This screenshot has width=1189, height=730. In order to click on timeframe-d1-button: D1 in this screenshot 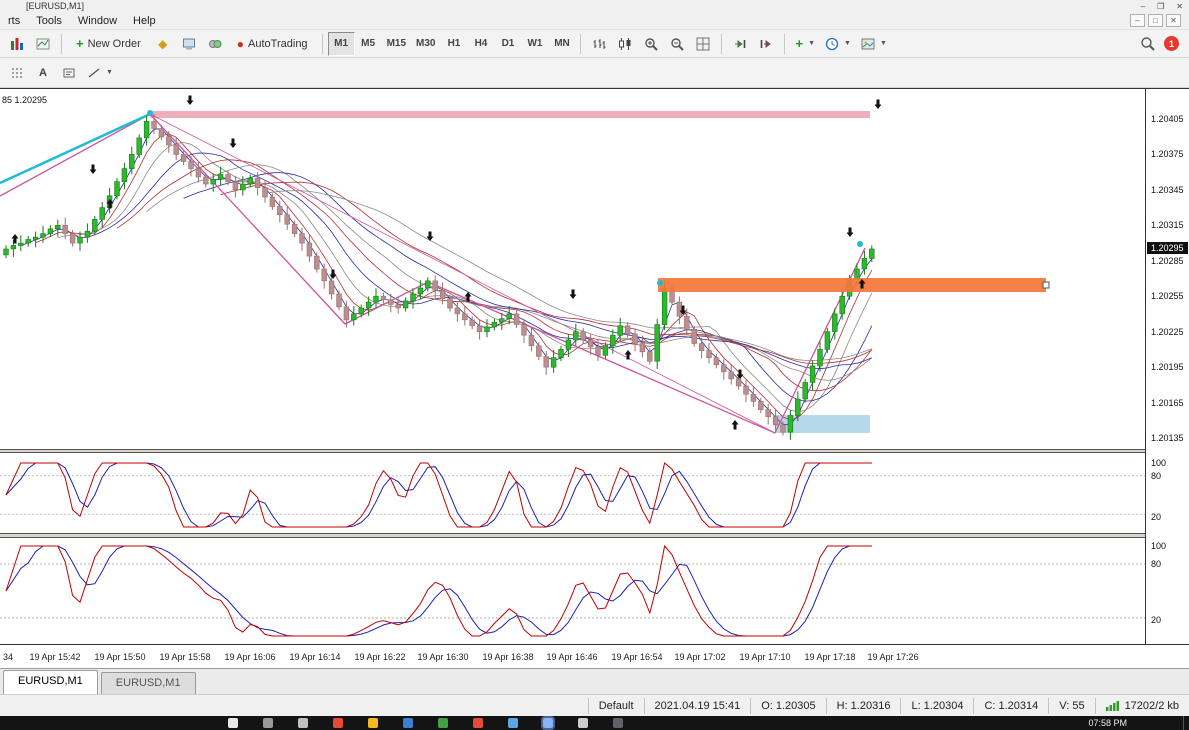, I will do `click(507, 44)`.